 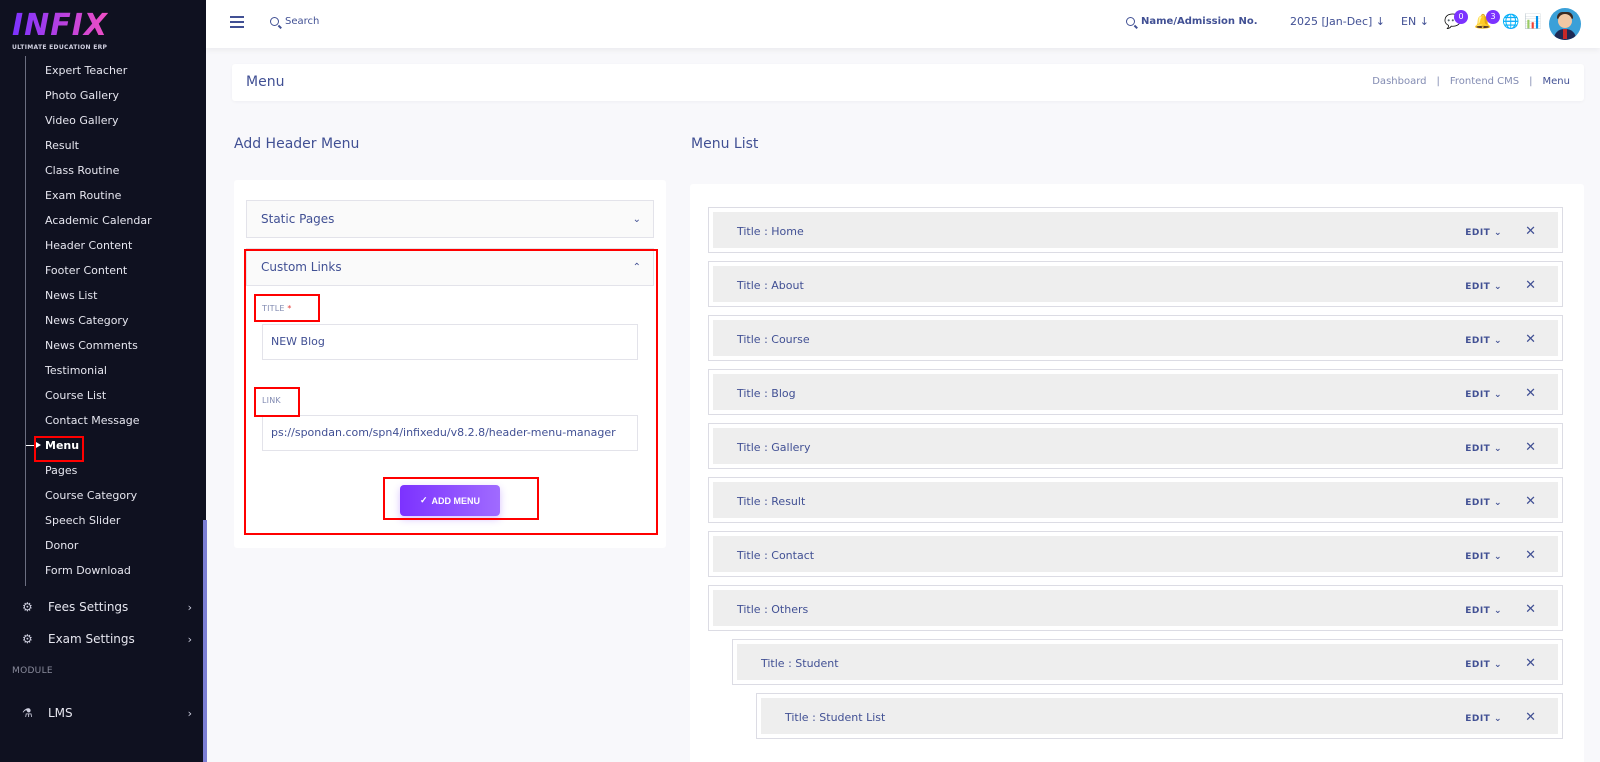 What do you see at coordinates (1493, 17) in the screenshot?
I see `notifications-badge: 3` at bounding box center [1493, 17].